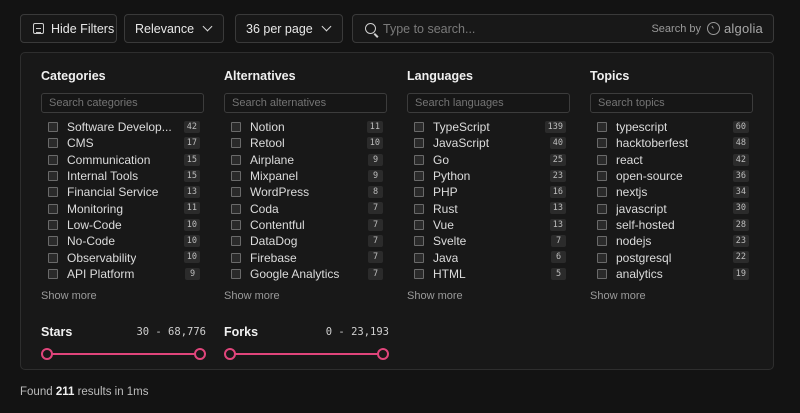 The image size is (800, 413). Describe the element at coordinates (123, 192) in the screenshot. I see `filter-option: Financial Service 13` at that location.